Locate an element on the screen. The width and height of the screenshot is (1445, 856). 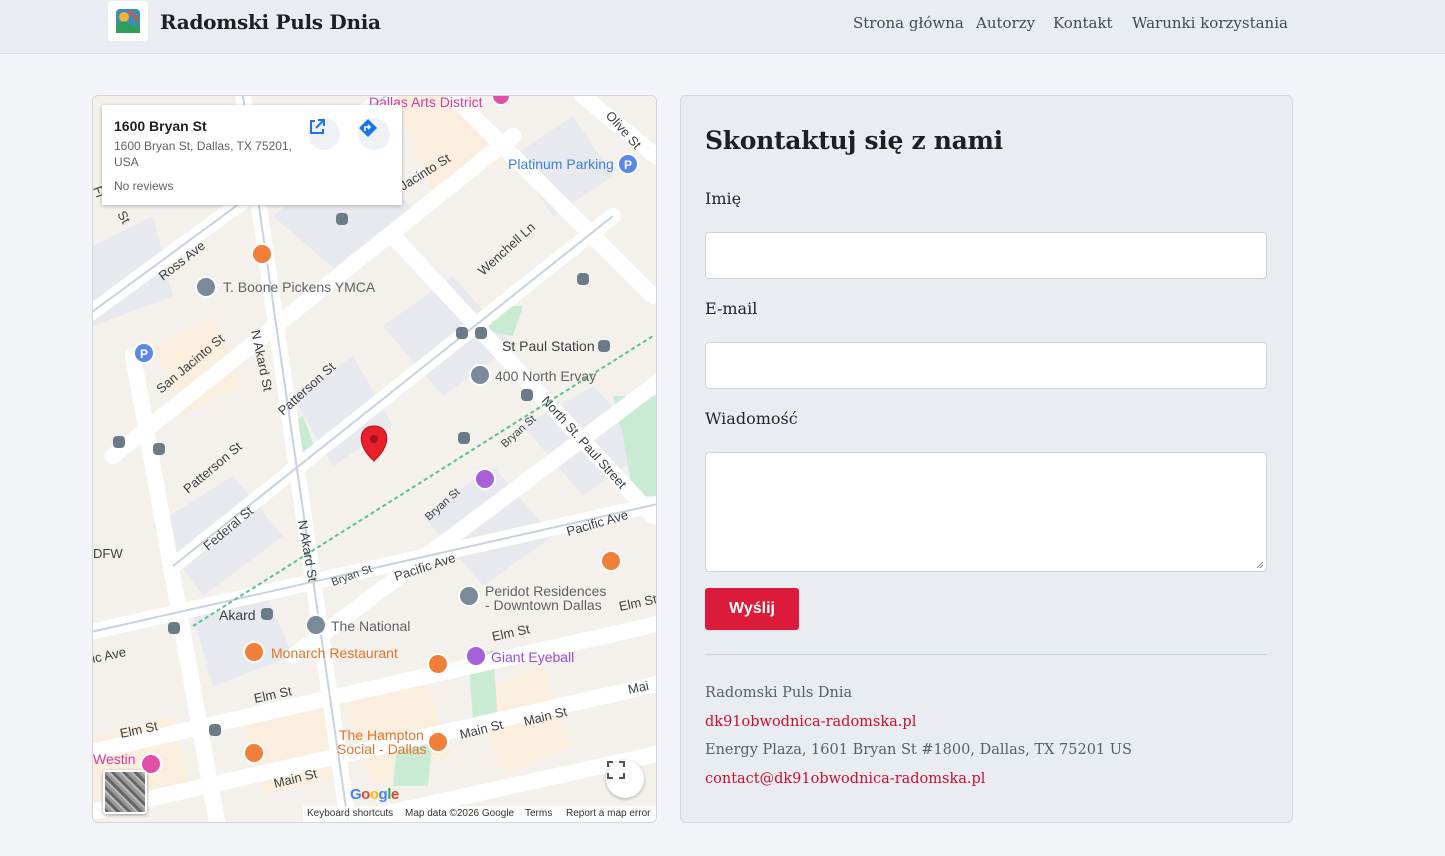
place-reviews: No reviews is located at coordinates (143, 186).